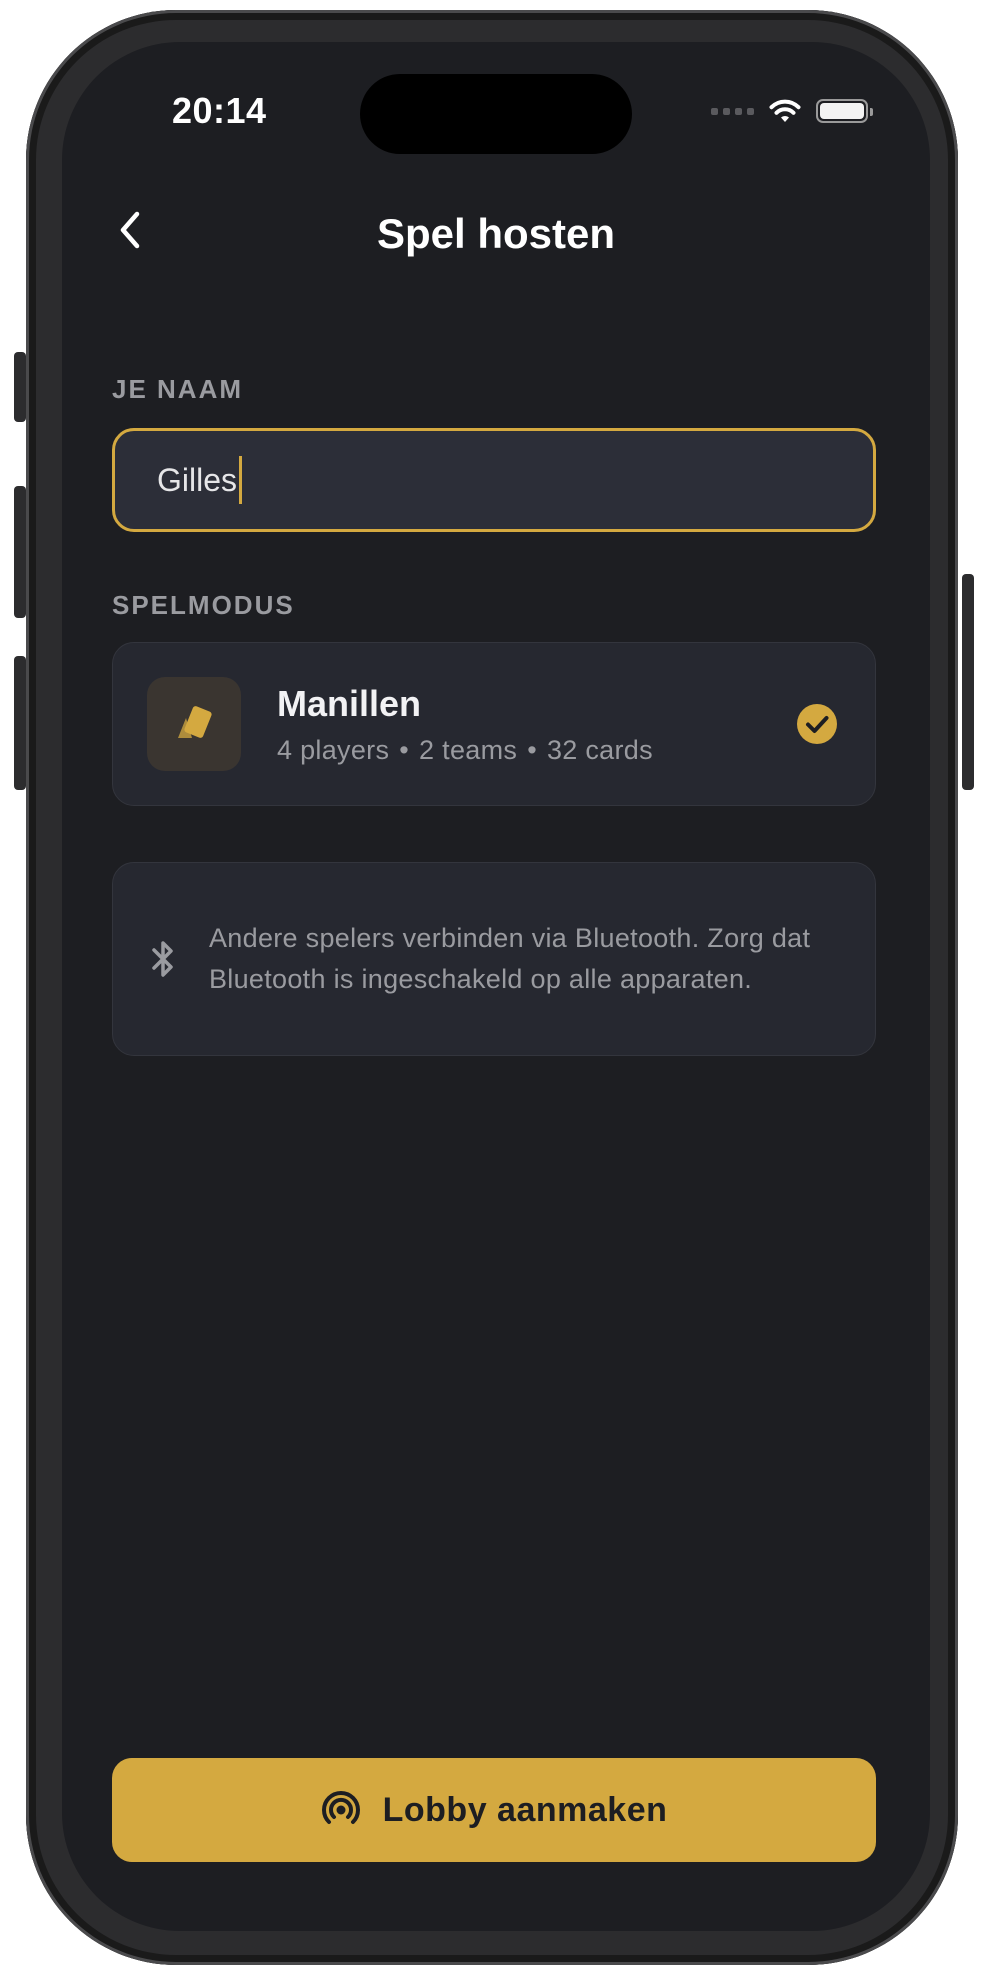  Describe the element at coordinates (496, 114) in the screenshot. I see `dynamic-island` at that location.